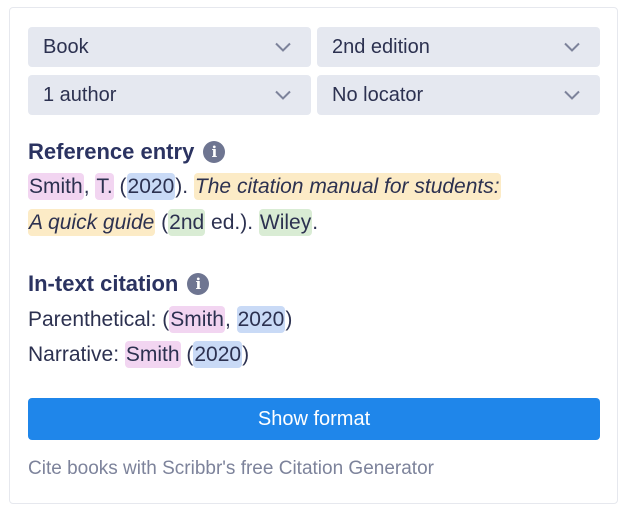 This screenshot has width=623, height=514. I want to click on author-initial: T., so click(104, 186).